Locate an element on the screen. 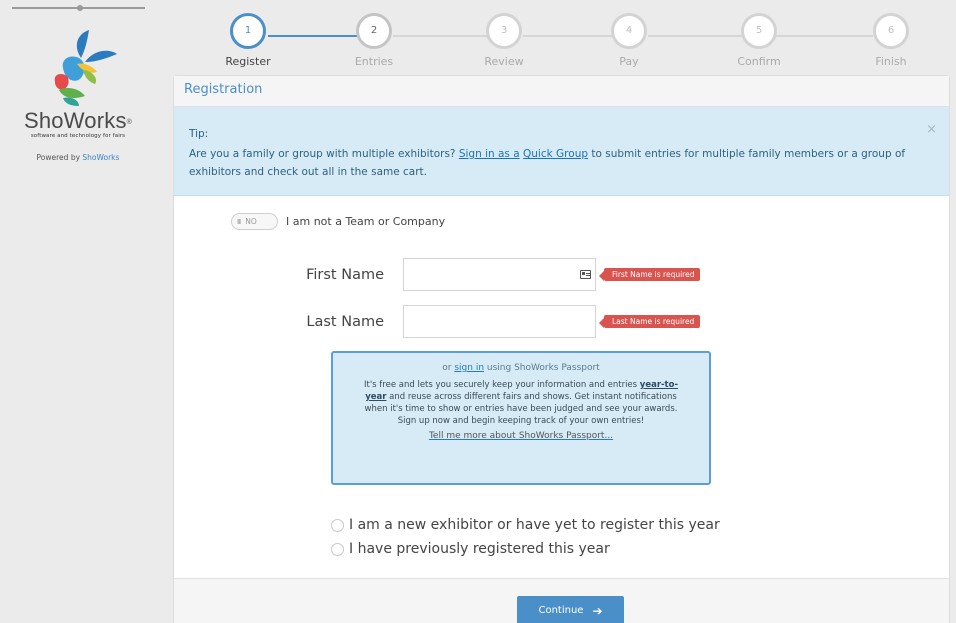 The width and height of the screenshot is (956, 623). last-name-field is located at coordinates (499, 321).